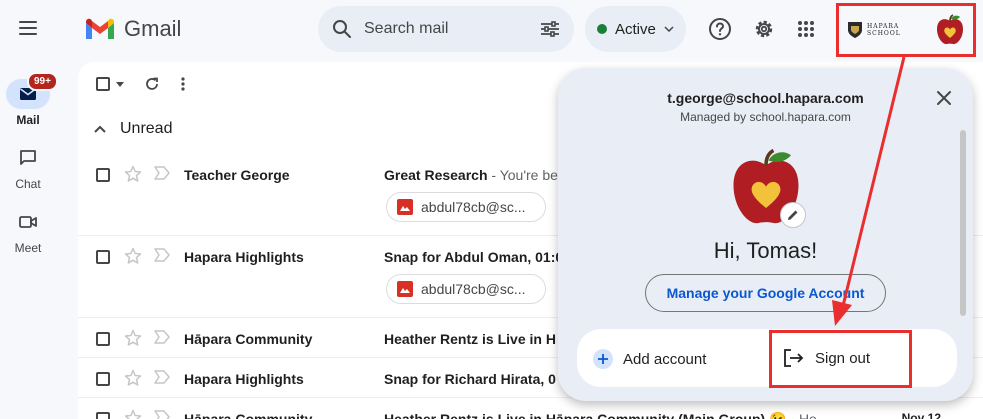 Image resolution: width=983 pixels, height=419 pixels. Describe the element at coordinates (237, 175) in the screenshot. I see `sender-name: Teacher George` at that location.